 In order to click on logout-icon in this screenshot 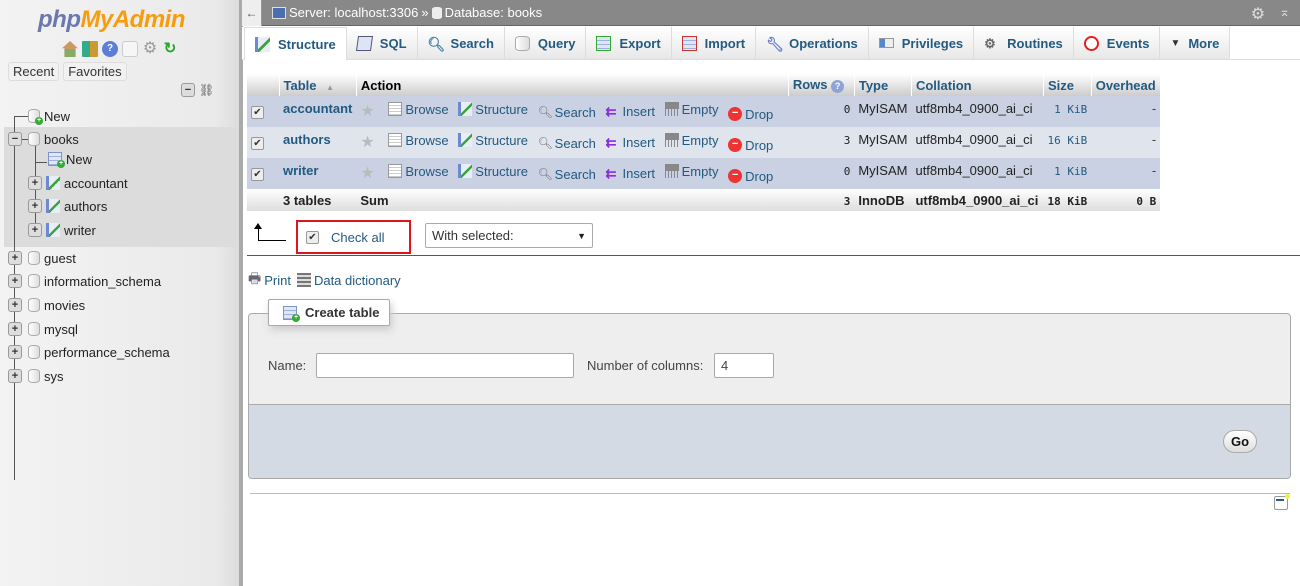, I will do `click(90, 49)`.